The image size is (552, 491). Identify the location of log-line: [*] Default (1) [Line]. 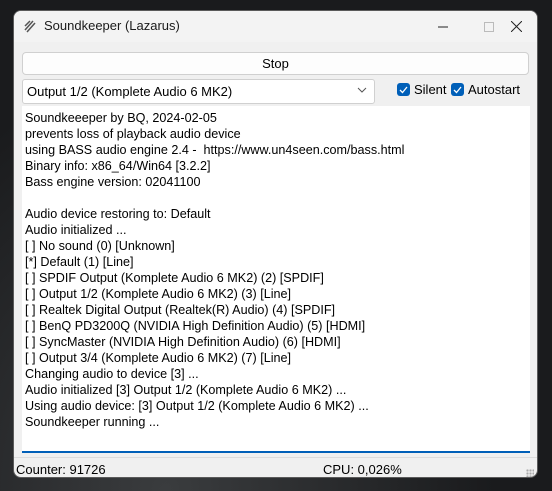
(79, 262).